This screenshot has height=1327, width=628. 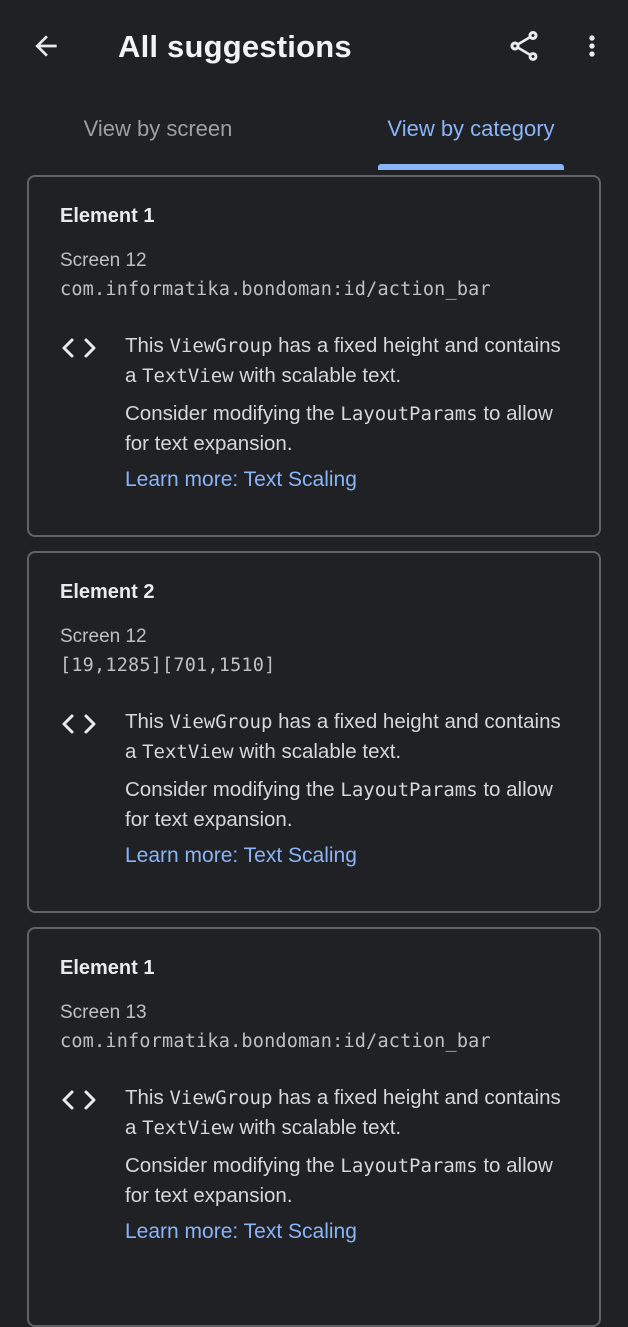 I want to click on back-button, so click(x=46, y=46).